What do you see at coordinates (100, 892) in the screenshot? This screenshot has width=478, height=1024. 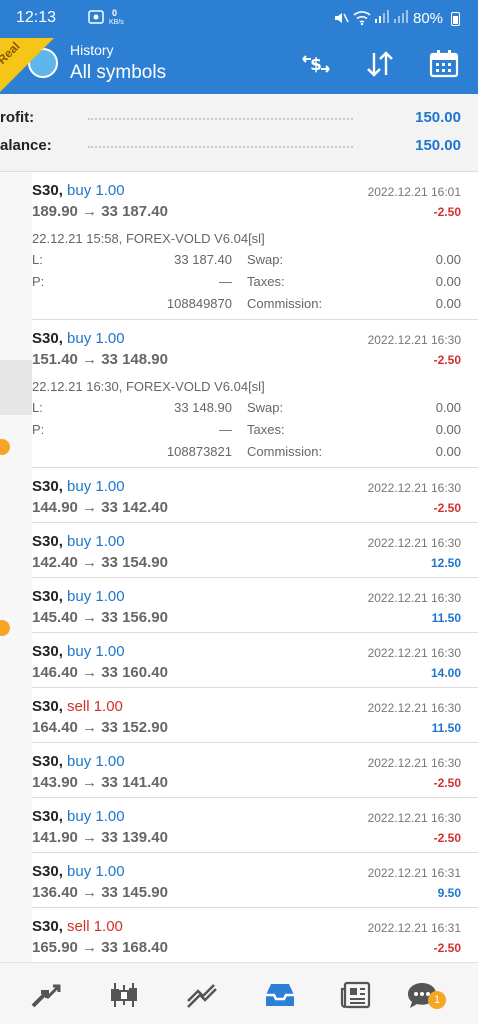 I see `deal-prices: 136.40 → 33 145.90` at bounding box center [100, 892].